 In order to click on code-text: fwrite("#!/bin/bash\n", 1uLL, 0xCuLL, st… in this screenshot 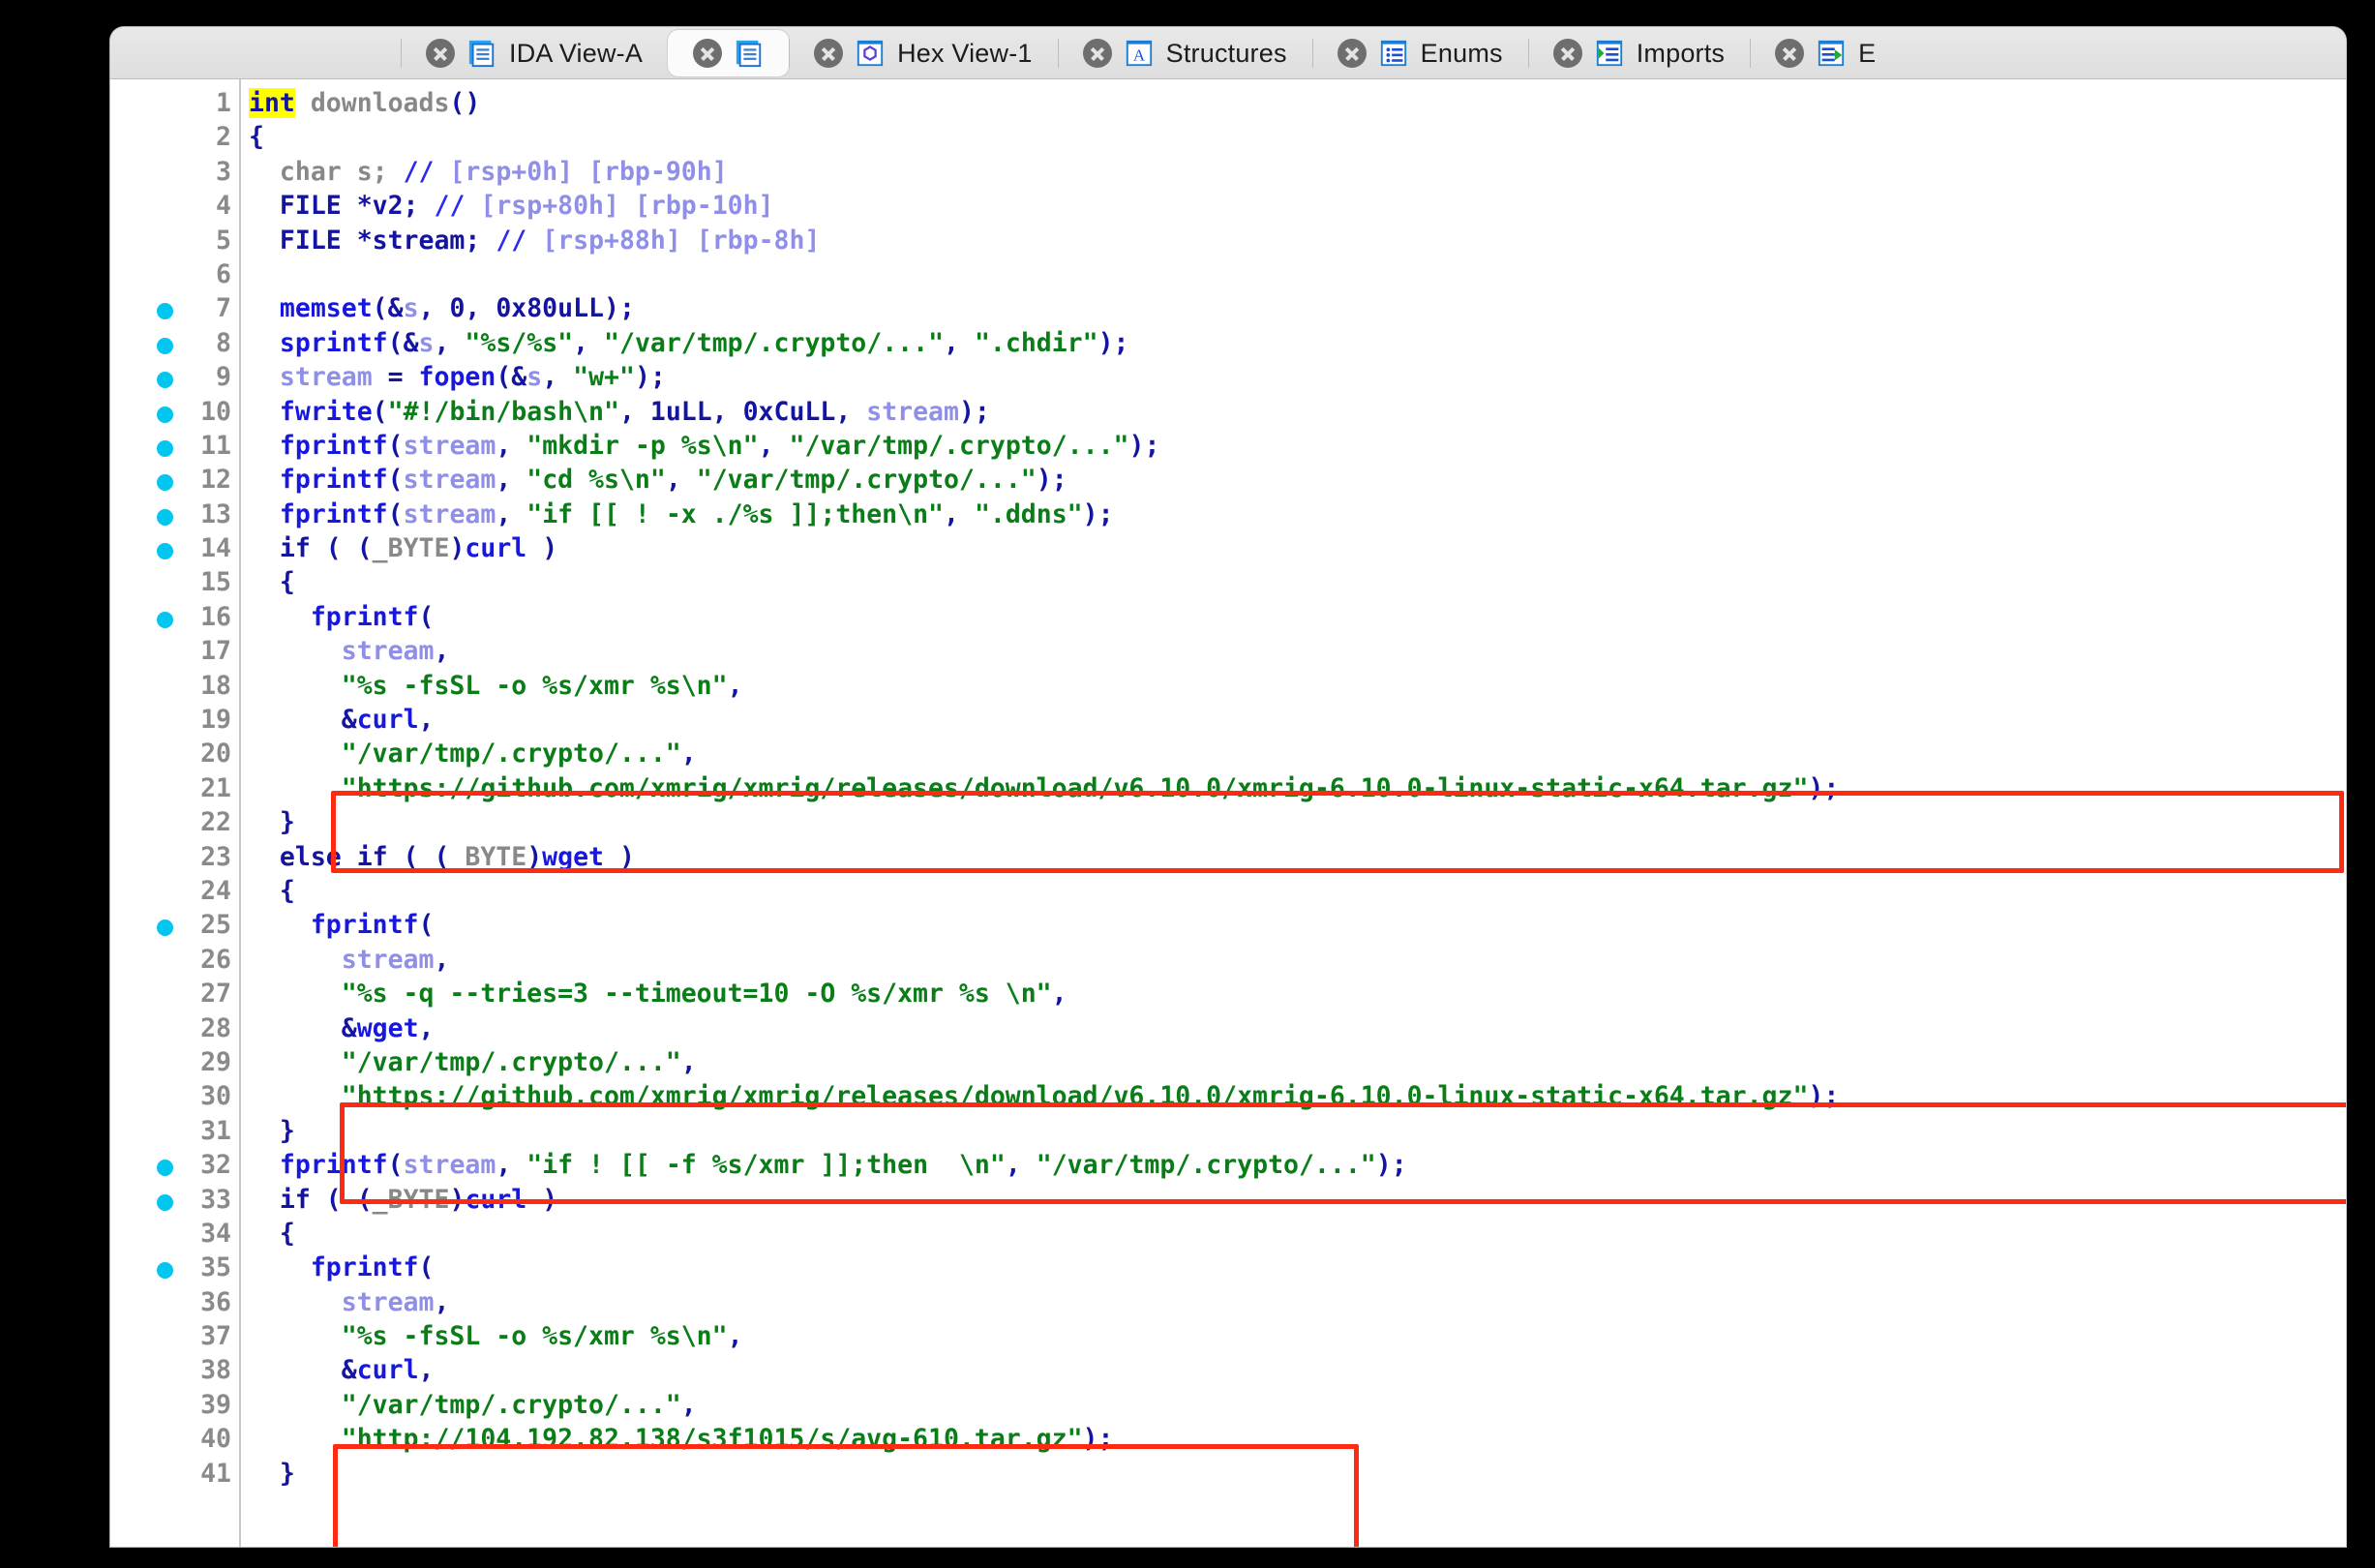, I will do `click(634, 411)`.